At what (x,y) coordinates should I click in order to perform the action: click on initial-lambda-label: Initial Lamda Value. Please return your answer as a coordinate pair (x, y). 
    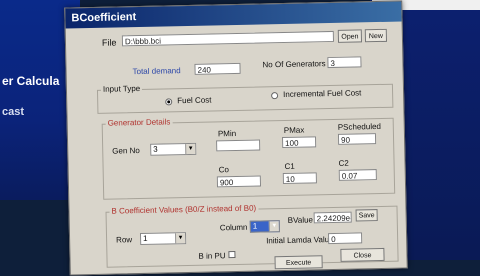
    Looking at the image, I should click on (300, 240).